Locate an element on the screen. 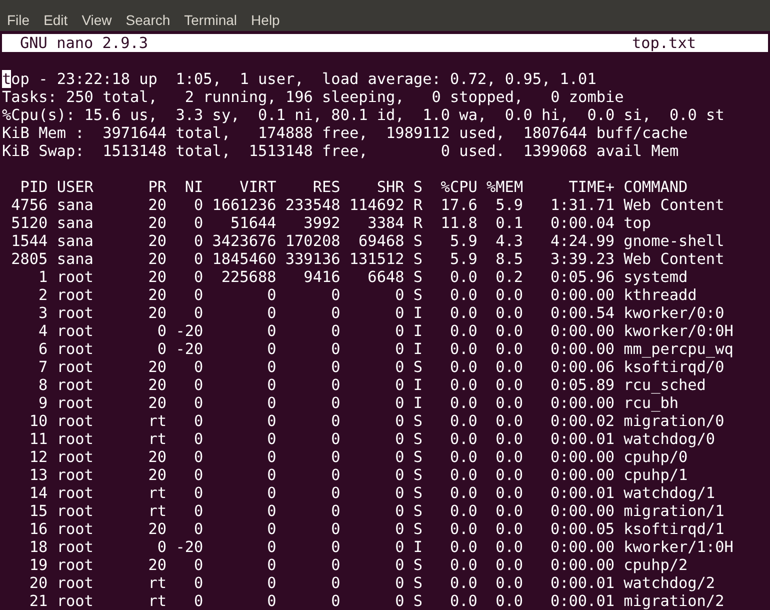 This screenshot has height=610, width=770. column-header: %CPU is located at coordinates (459, 187).